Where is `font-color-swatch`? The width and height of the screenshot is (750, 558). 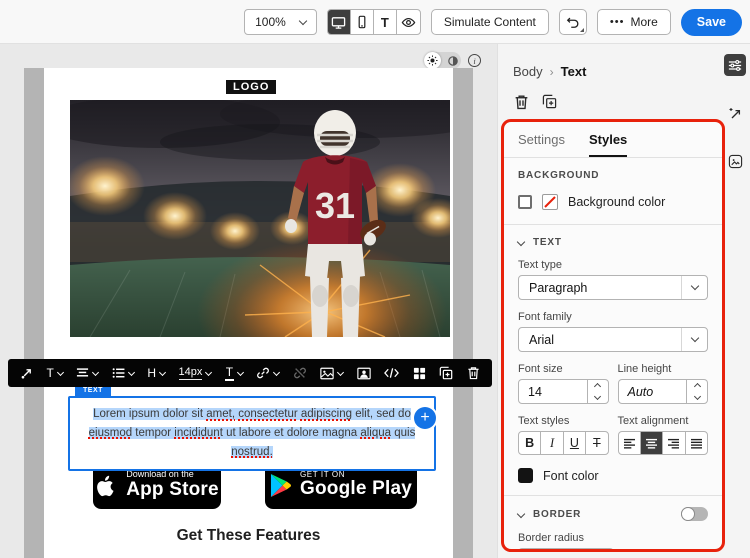
font-color-swatch is located at coordinates (525, 475).